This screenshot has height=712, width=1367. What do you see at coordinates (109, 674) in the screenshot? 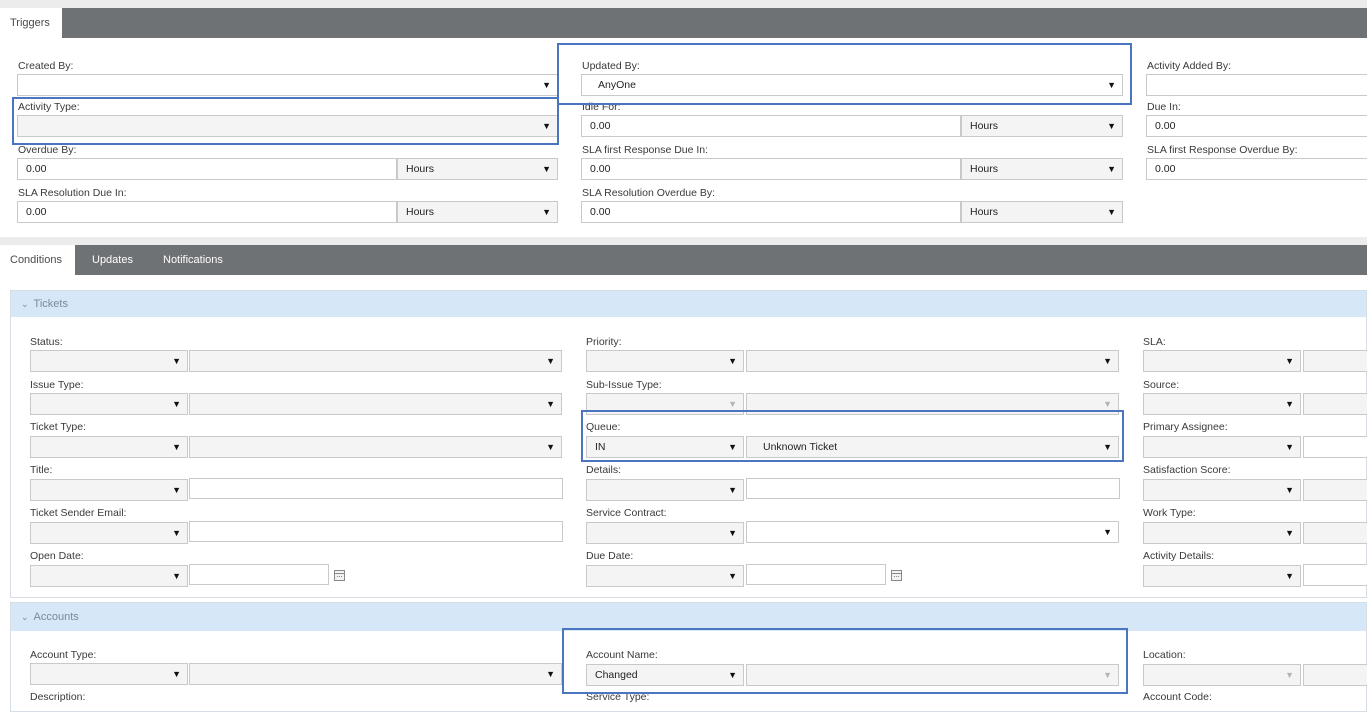
I see `account-type-operator-select: ▼` at bounding box center [109, 674].